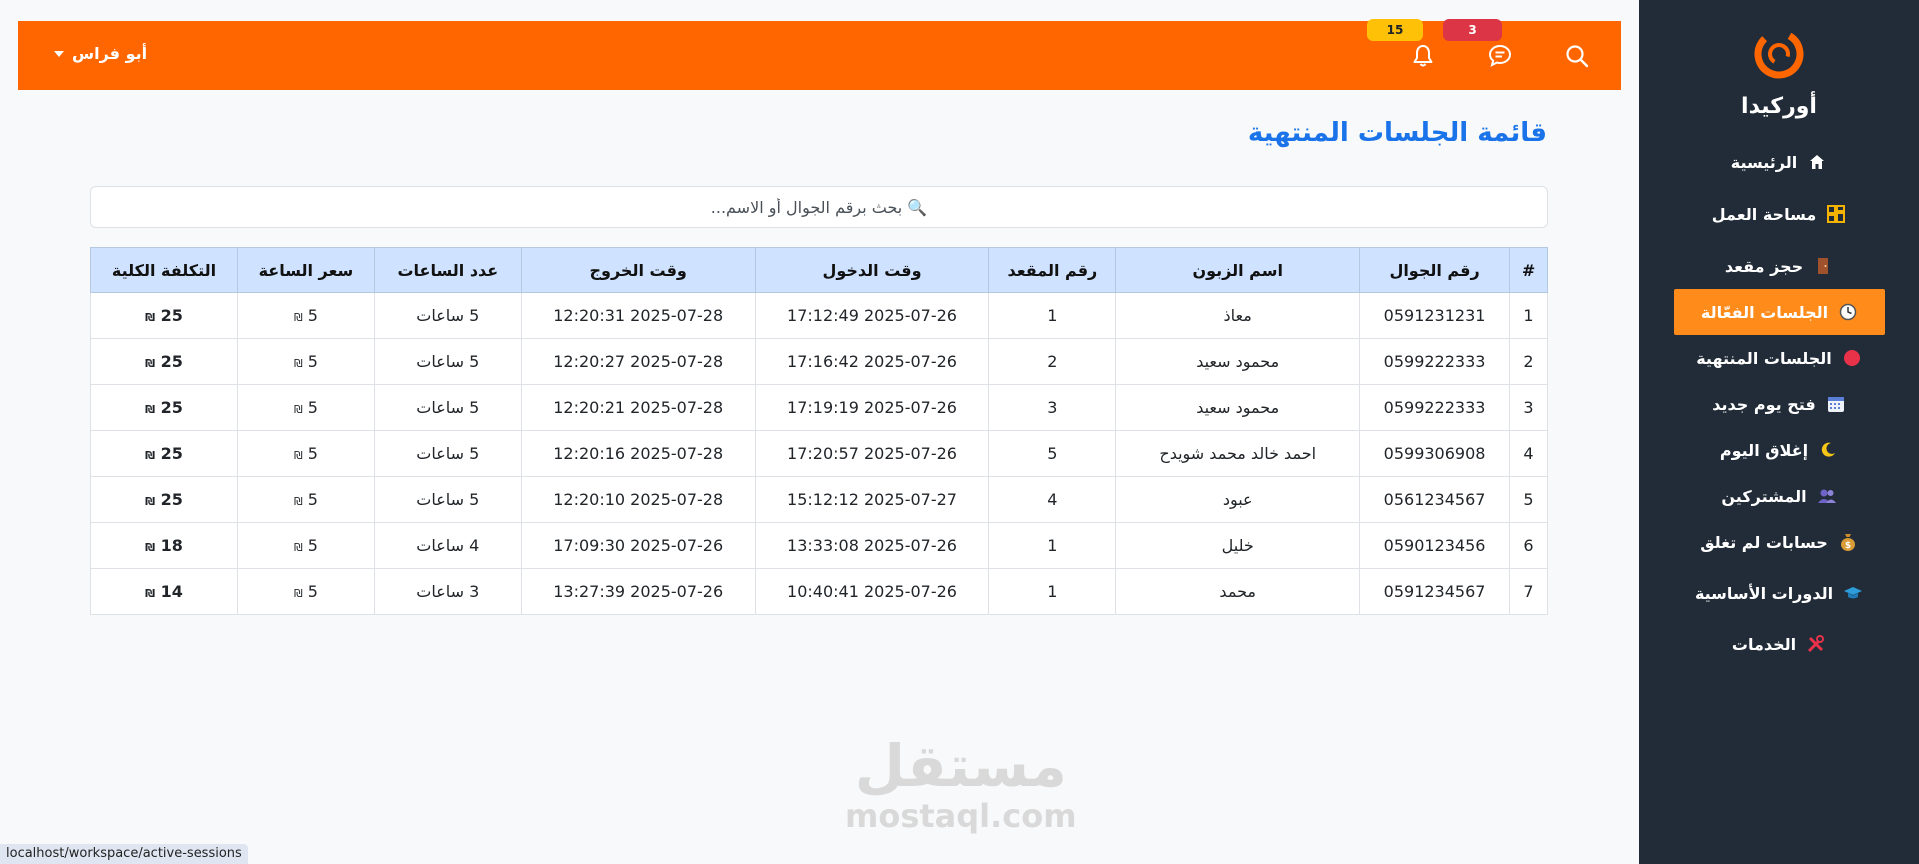 This screenshot has height=864, width=1919. I want to click on sidebar-item-close-day: إغلاق اليوم, so click(1779, 450).